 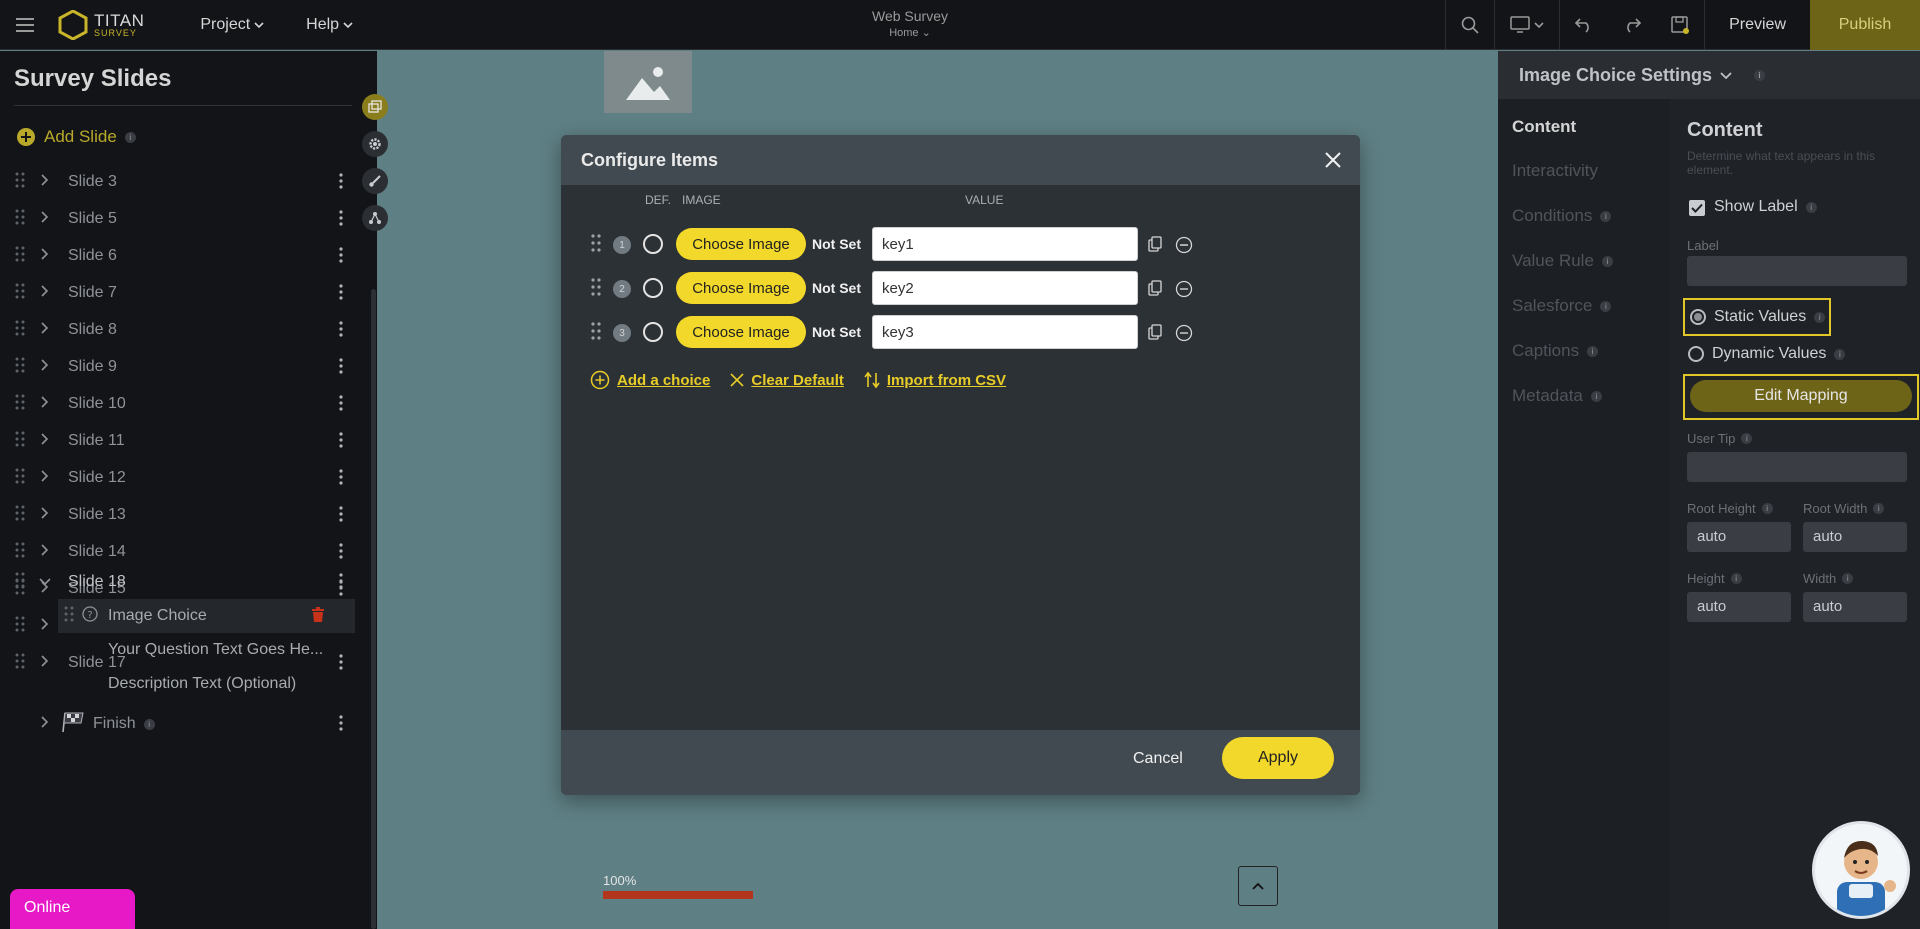 What do you see at coordinates (1527, 25) in the screenshot?
I see `device-preview-dropdown` at bounding box center [1527, 25].